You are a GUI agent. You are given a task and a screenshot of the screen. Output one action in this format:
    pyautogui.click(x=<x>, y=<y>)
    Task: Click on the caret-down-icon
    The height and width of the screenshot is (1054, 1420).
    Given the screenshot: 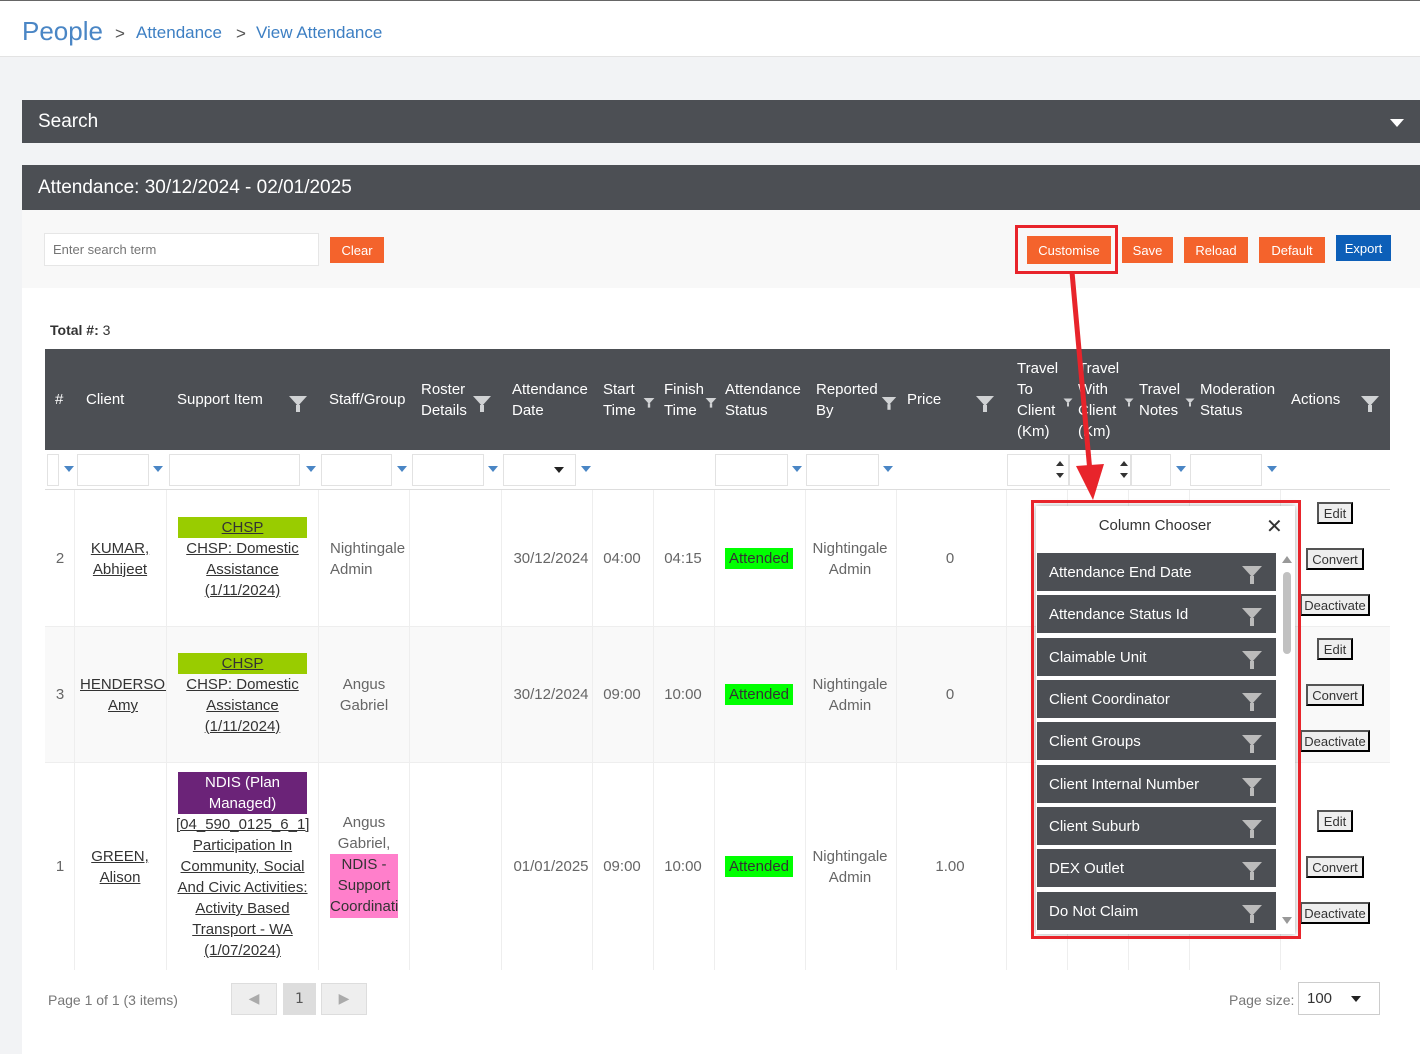 What is the action you would take?
    pyautogui.click(x=1356, y=999)
    